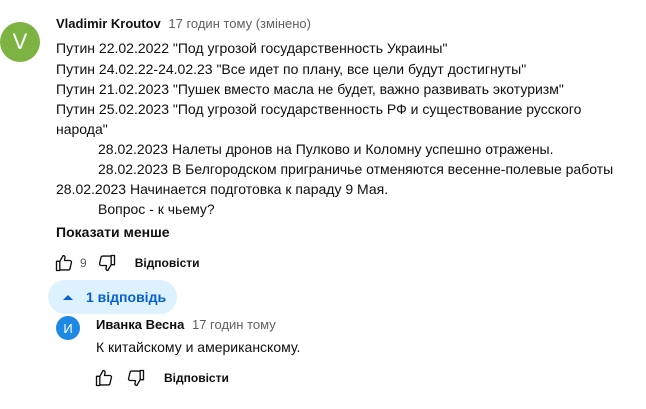 This screenshot has width=646, height=409. Describe the element at coordinates (113, 232) in the screenshot. I see `show-less-button: Показати менше` at that location.